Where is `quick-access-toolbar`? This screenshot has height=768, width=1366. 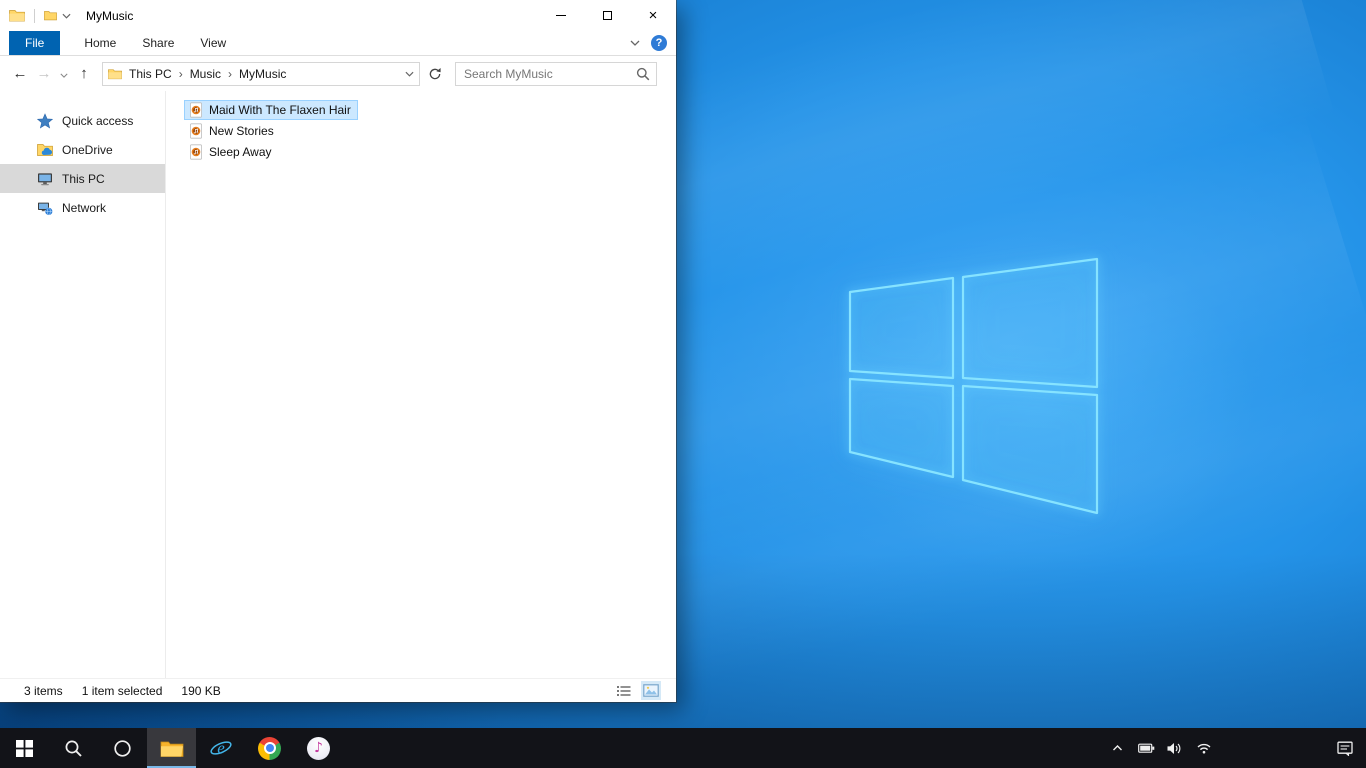
quick-access-toolbar is located at coordinates (40, 15).